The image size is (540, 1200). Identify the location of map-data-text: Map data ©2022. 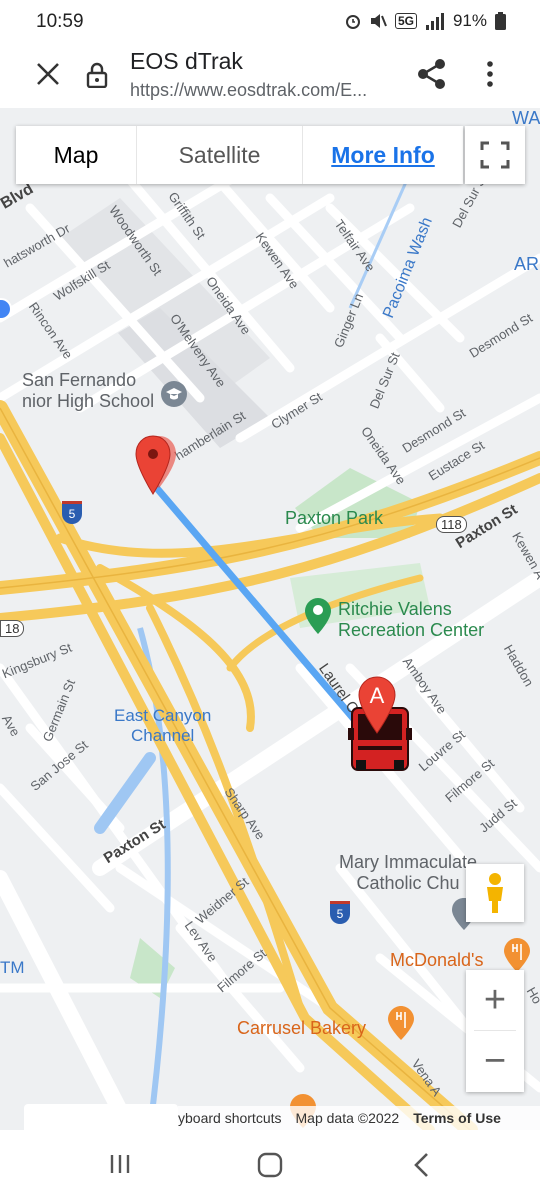
(347, 1118).